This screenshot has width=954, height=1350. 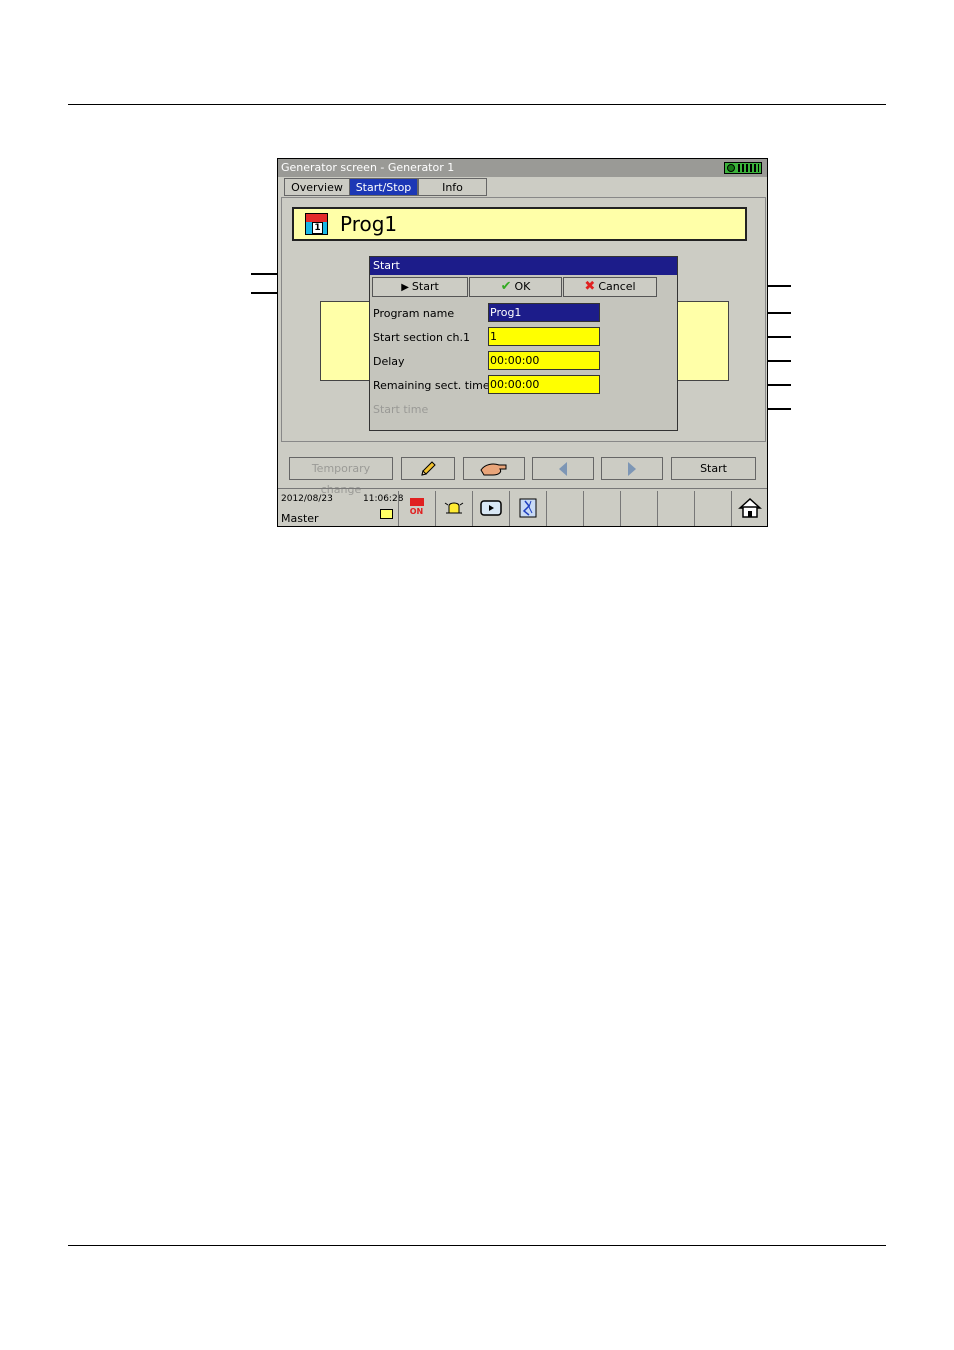 What do you see at coordinates (386, 514) in the screenshot?
I see `lock-icon` at bounding box center [386, 514].